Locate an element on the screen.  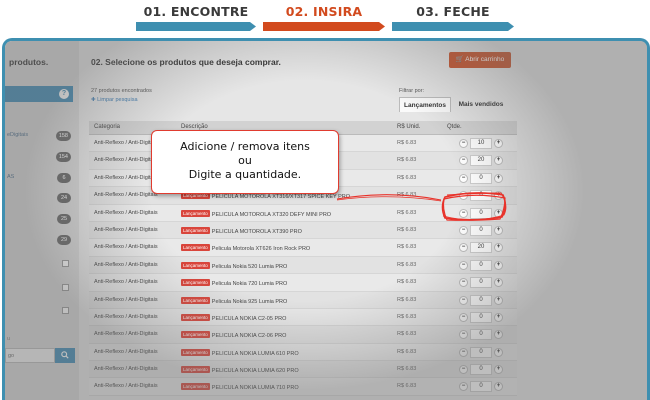
callout-pointer is located at coordinates (389, 198).